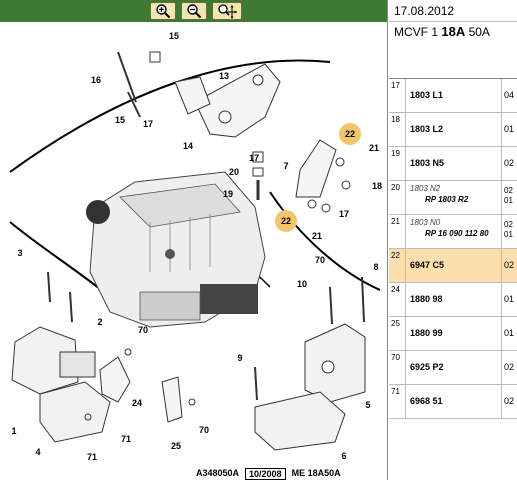  Describe the element at coordinates (453, 368) in the screenshot. I see `parts-row-70: 70 6925 P2 02` at that location.